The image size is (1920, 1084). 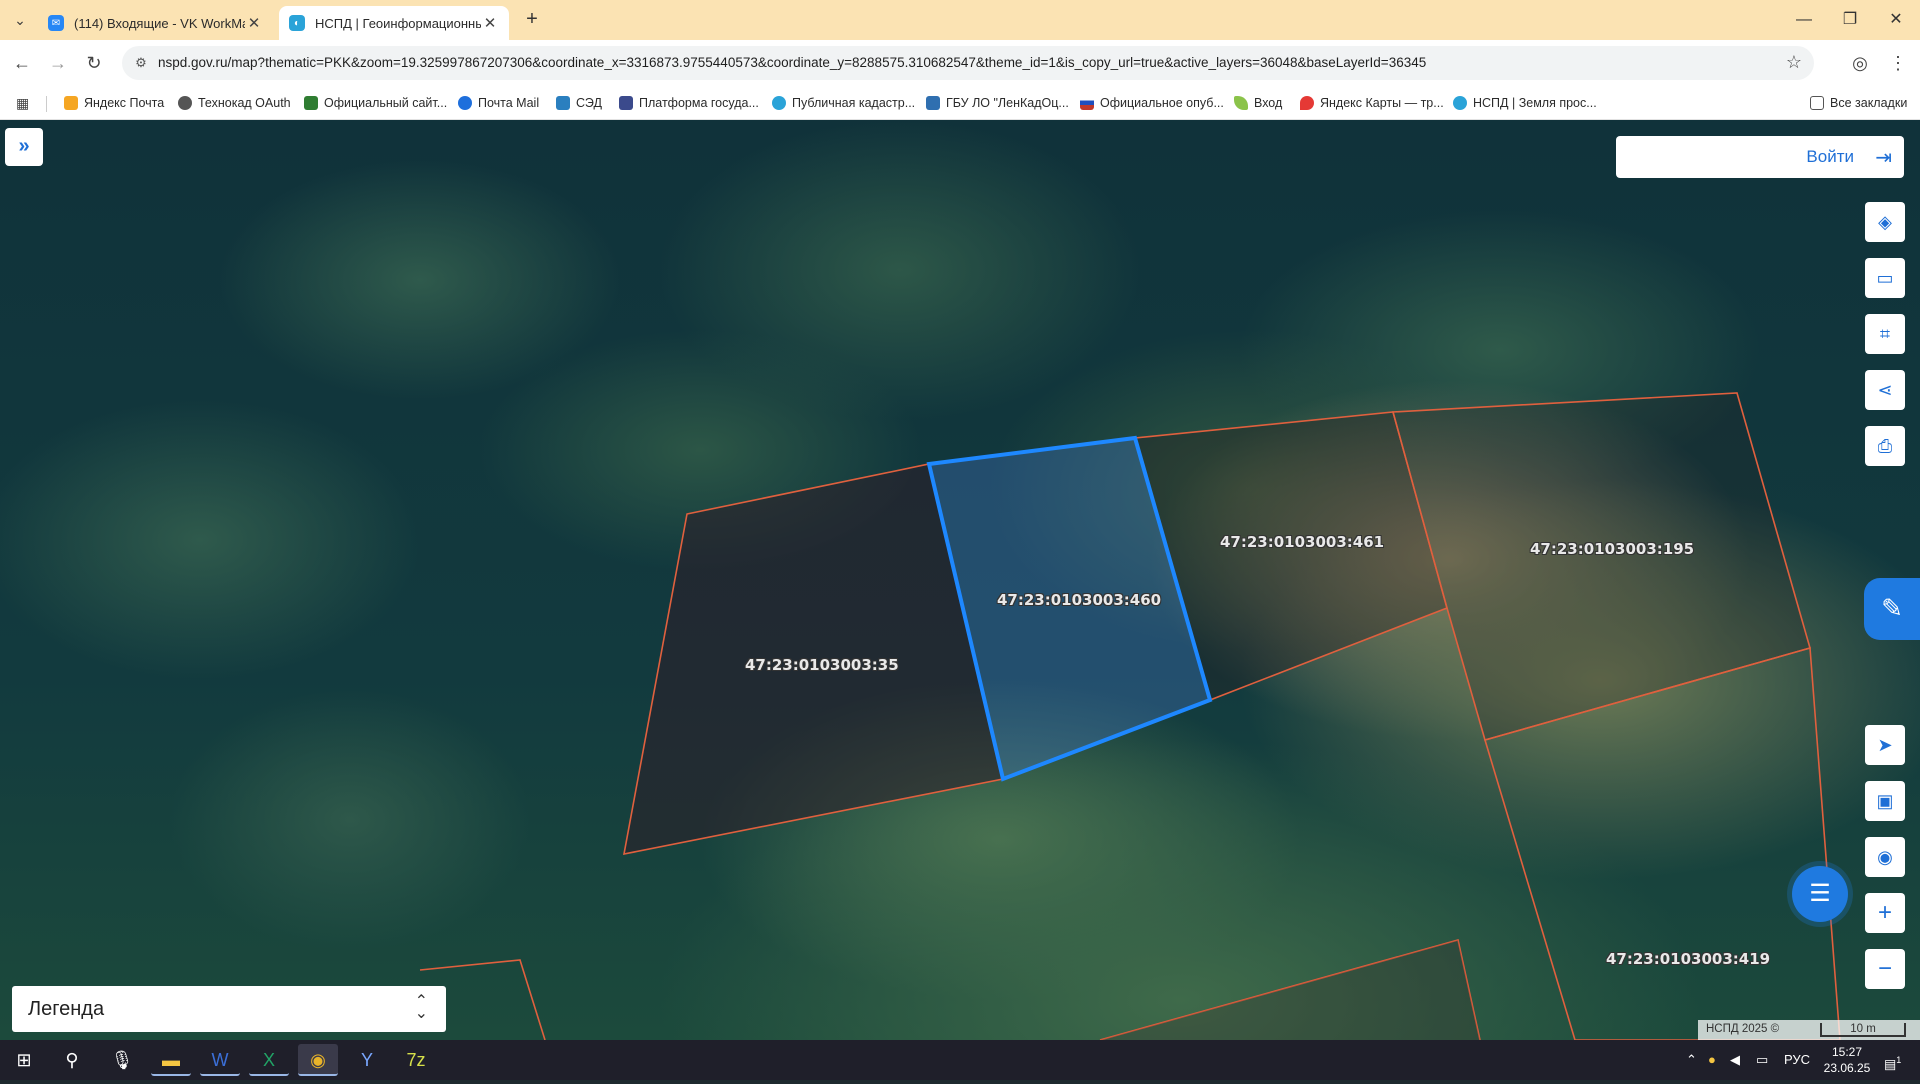 I want to click on basemap-icon: ▣, so click(x=1885, y=801).